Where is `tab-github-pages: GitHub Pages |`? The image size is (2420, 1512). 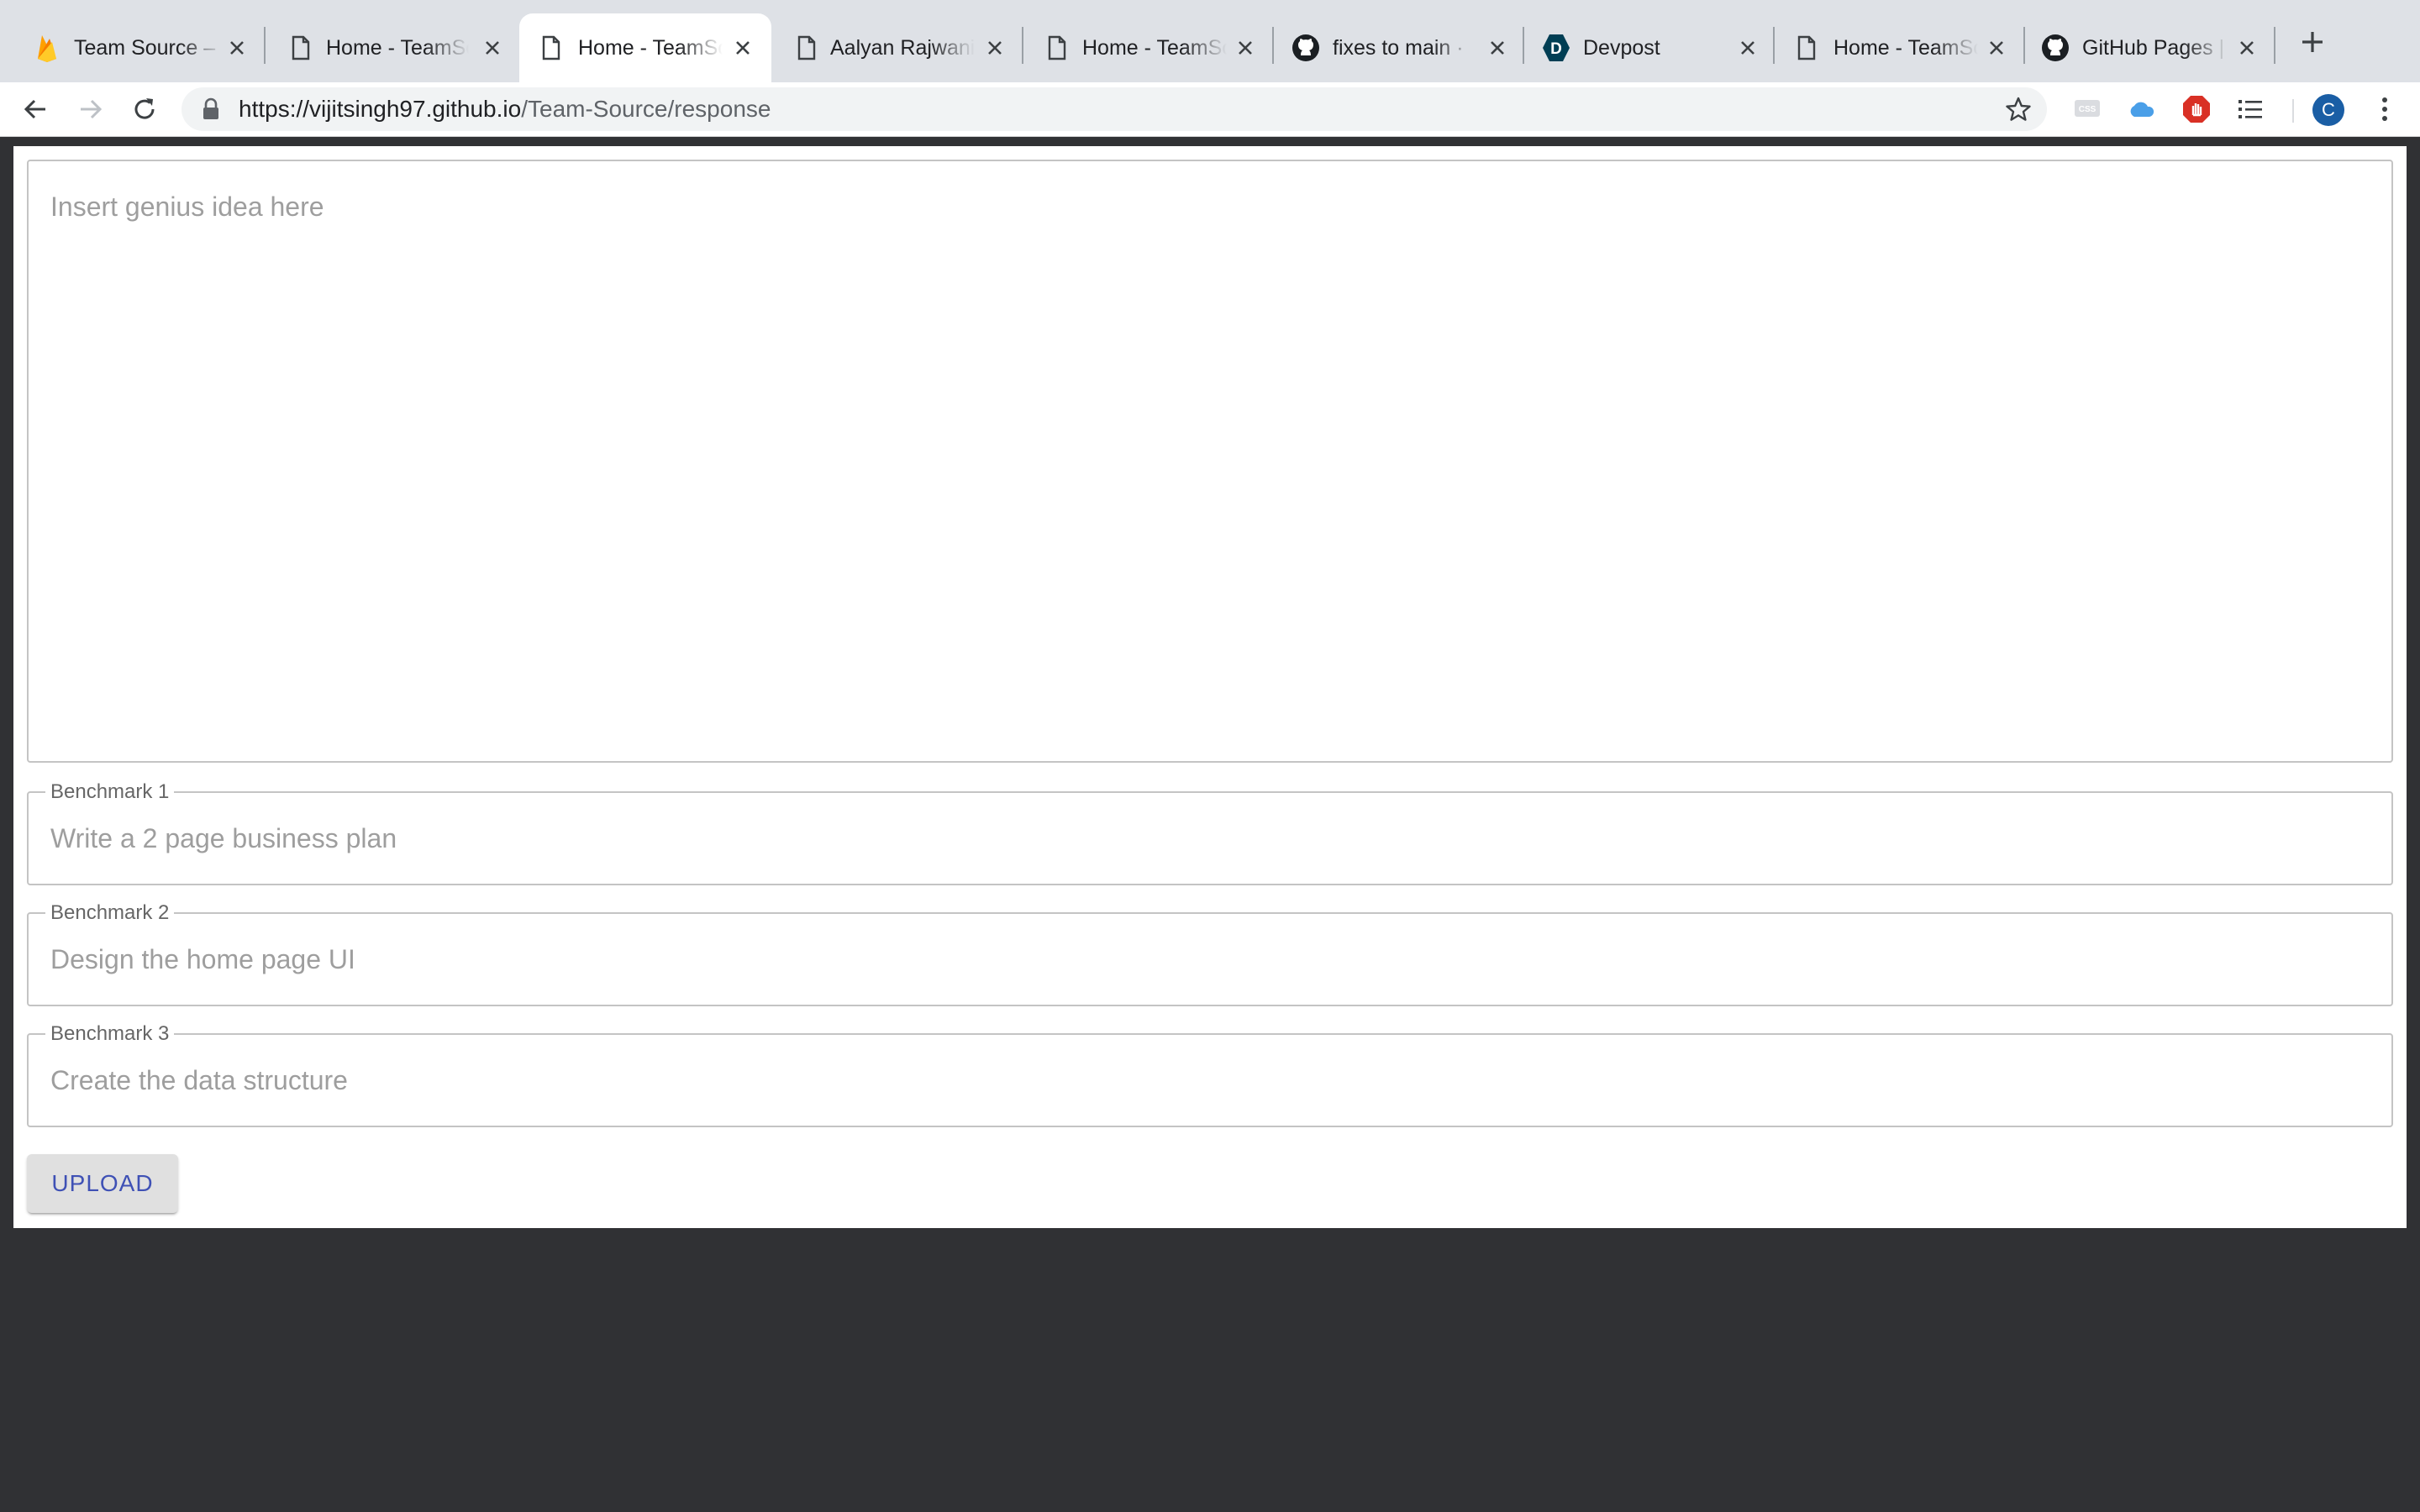
tab-github-pages: GitHub Pages | is located at coordinates (2149, 47).